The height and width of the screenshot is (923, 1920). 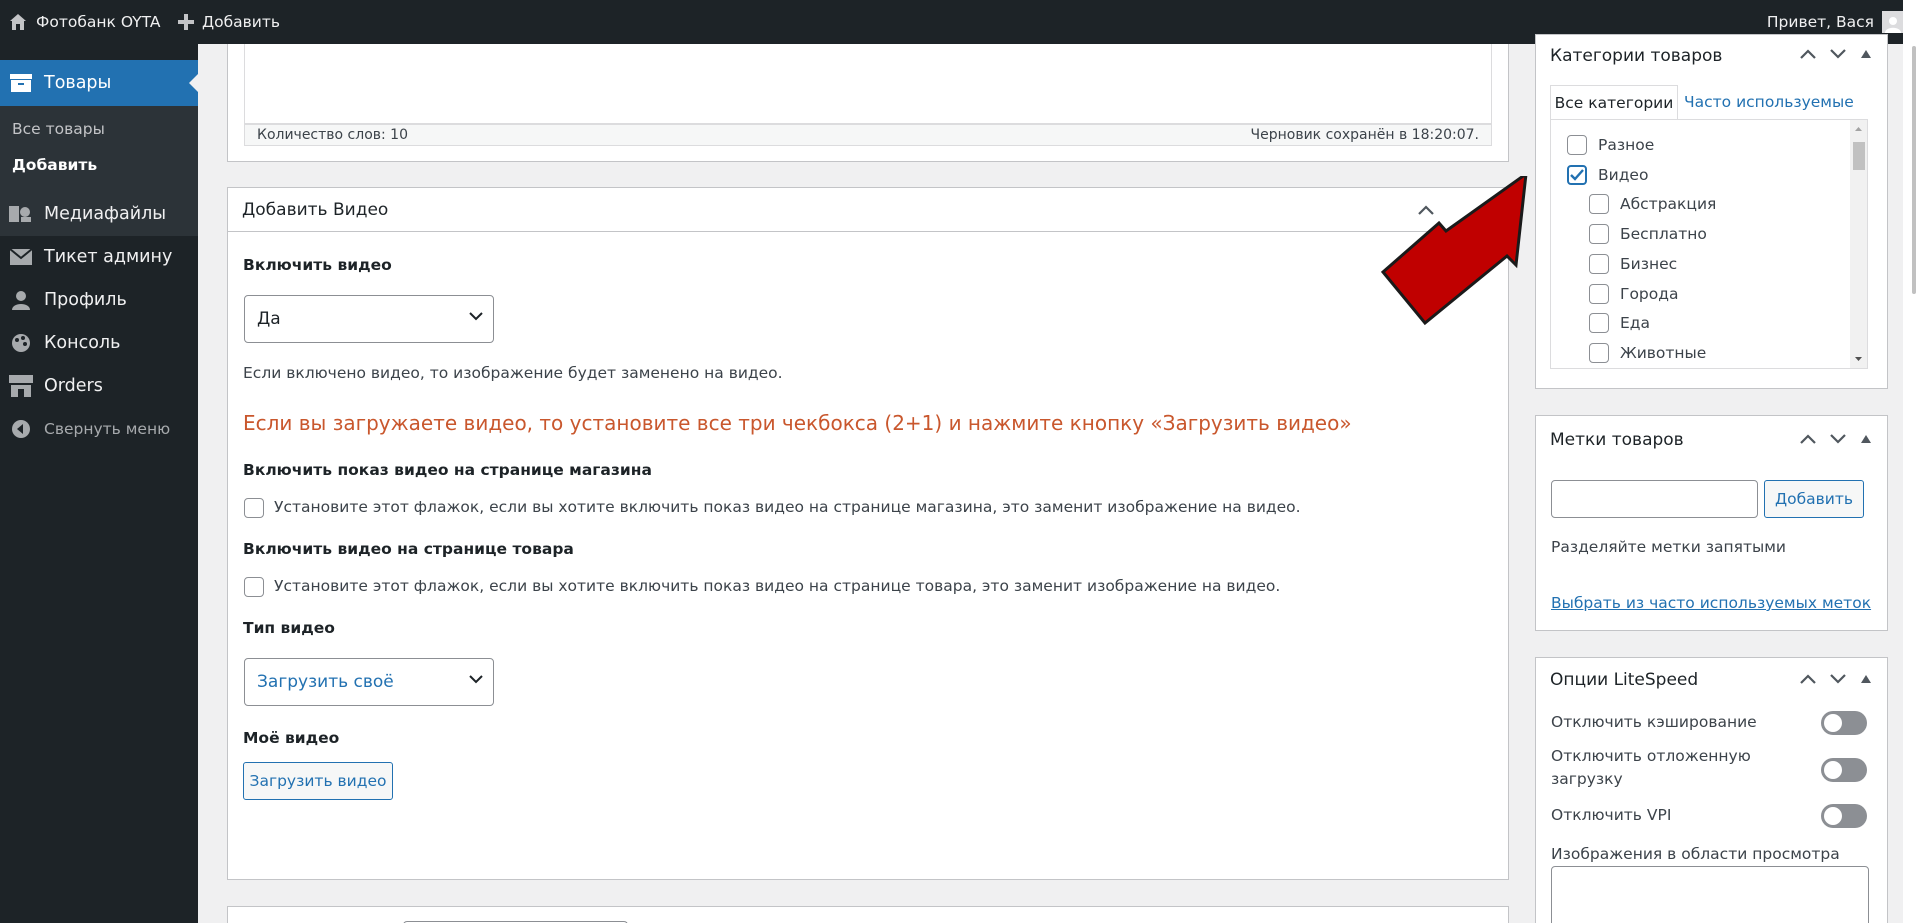 I want to click on enable-video-select: Да, so click(x=369, y=319).